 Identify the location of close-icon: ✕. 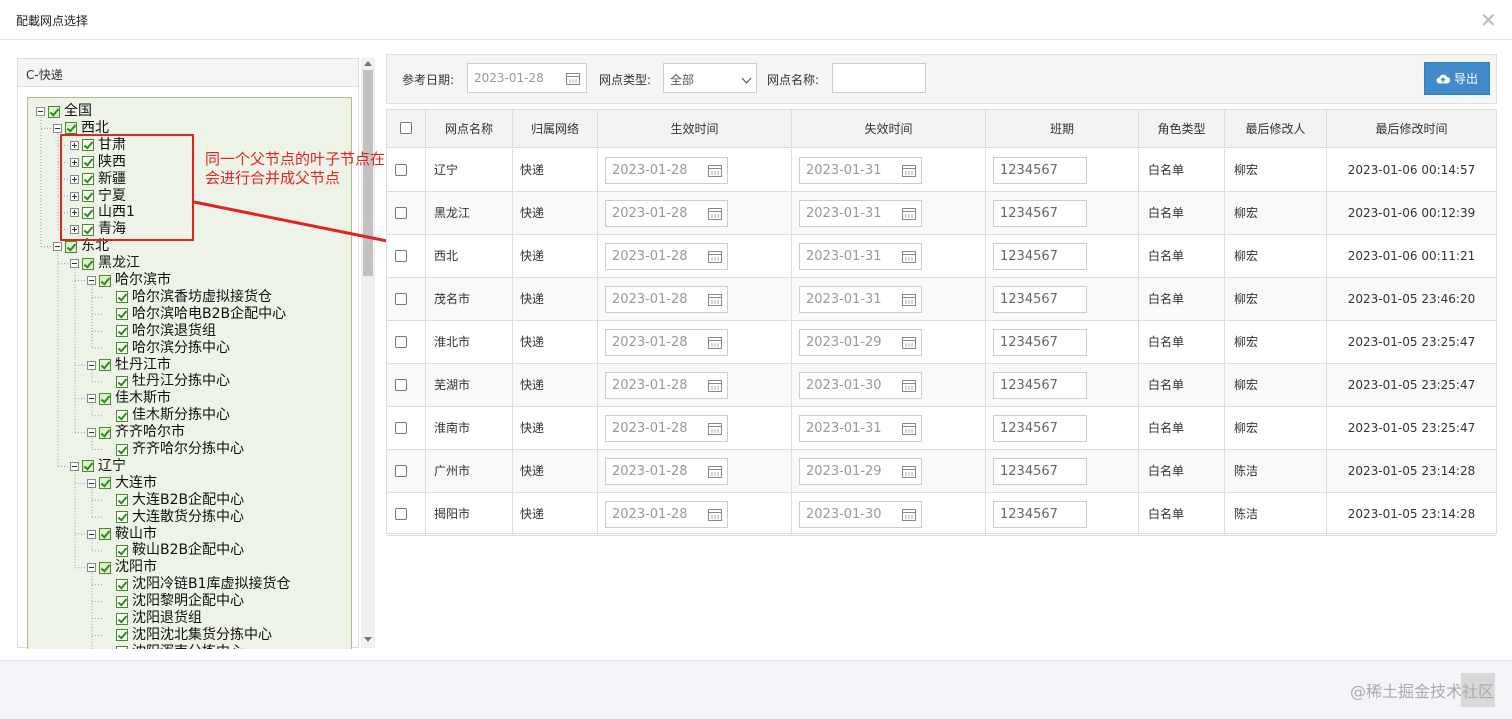
(1488, 20).